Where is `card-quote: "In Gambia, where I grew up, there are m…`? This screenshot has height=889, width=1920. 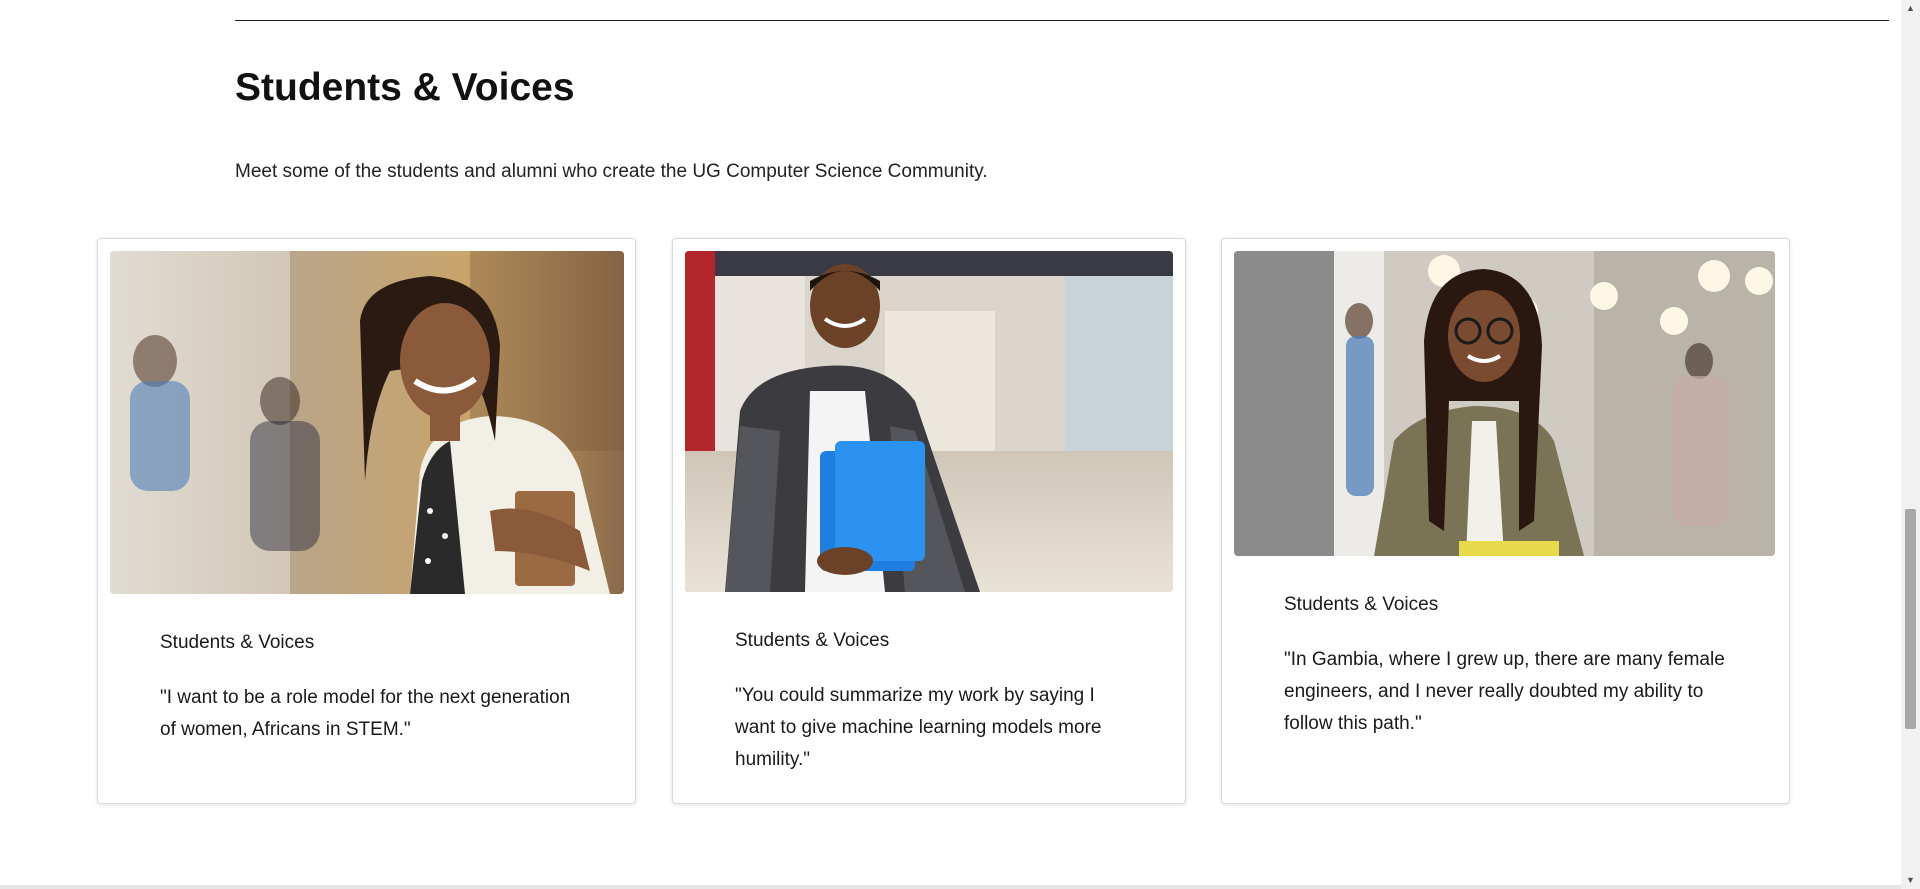 card-quote: "In Gambia, where I grew up, there are m… is located at coordinates (1504, 691).